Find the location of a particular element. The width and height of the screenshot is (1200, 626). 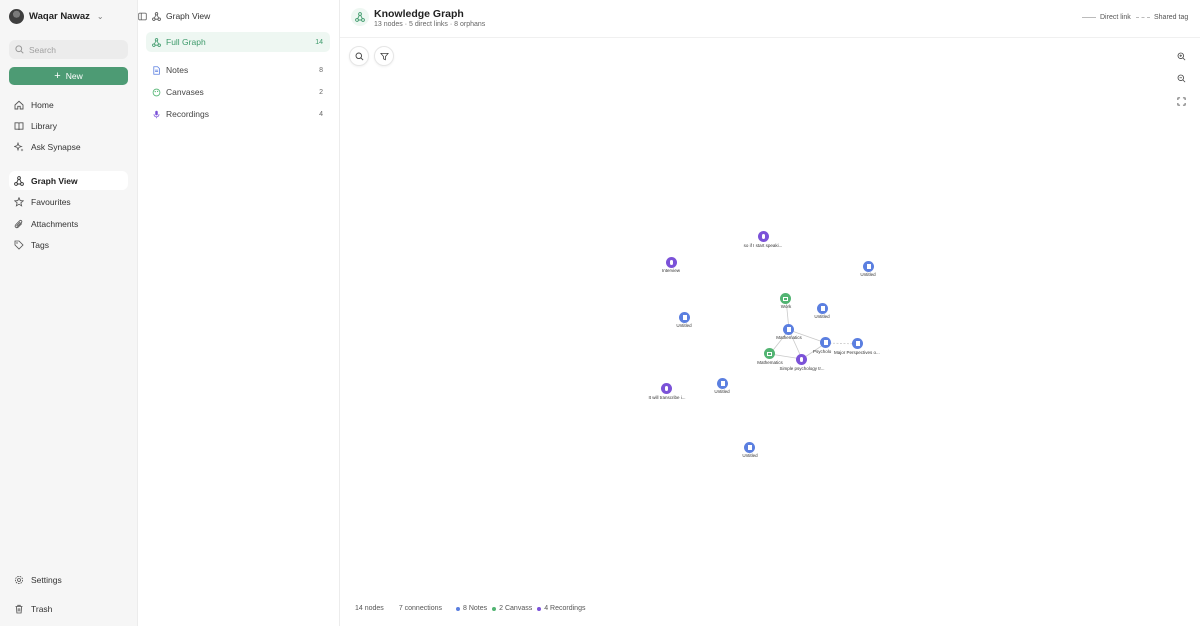

paperclip-icon is located at coordinates (18, 223).